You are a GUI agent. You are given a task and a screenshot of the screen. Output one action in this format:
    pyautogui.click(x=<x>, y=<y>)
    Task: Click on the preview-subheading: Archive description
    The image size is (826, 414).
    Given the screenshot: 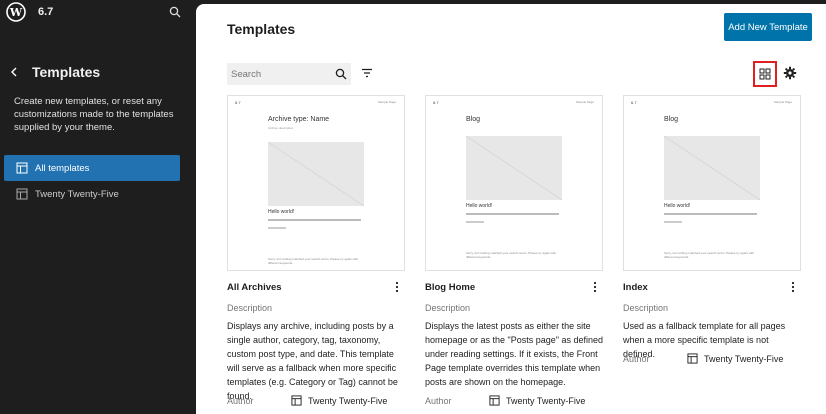 What is the action you would take?
    pyautogui.click(x=281, y=128)
    